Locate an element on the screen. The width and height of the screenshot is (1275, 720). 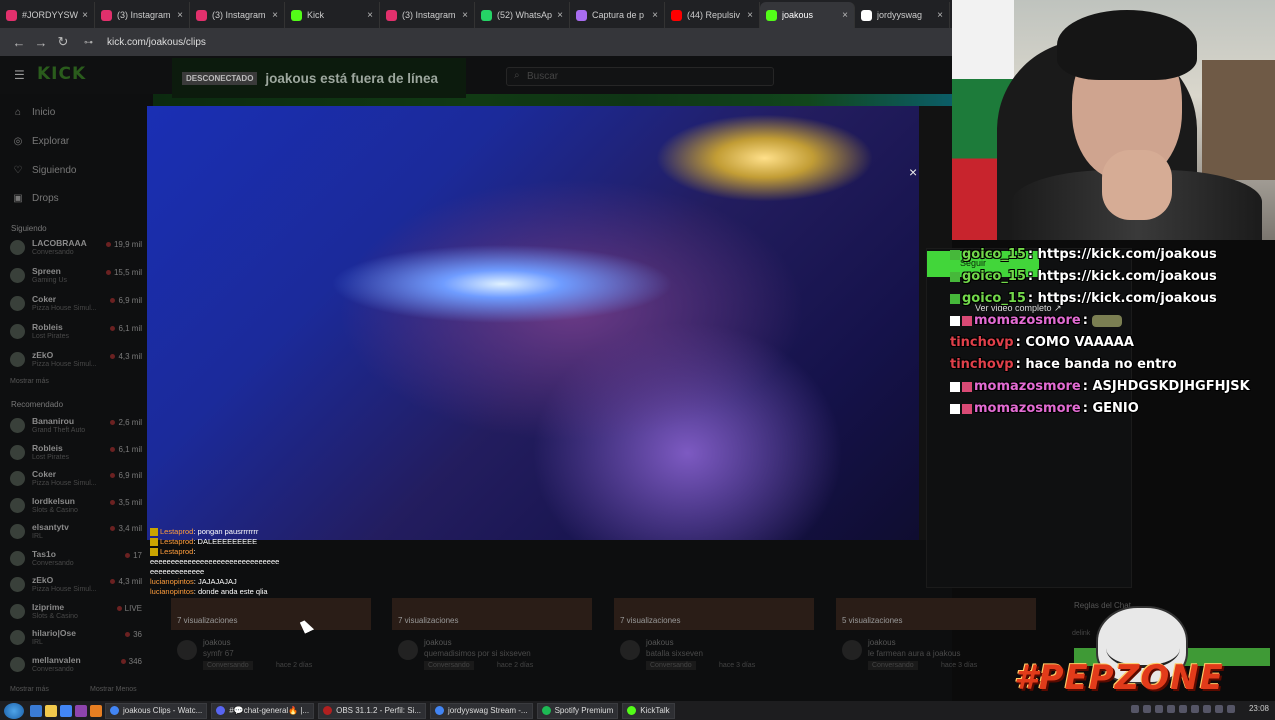
sidebar-channel: elsantytv IRL 3,4 mil is located at coordinates (78, 533).